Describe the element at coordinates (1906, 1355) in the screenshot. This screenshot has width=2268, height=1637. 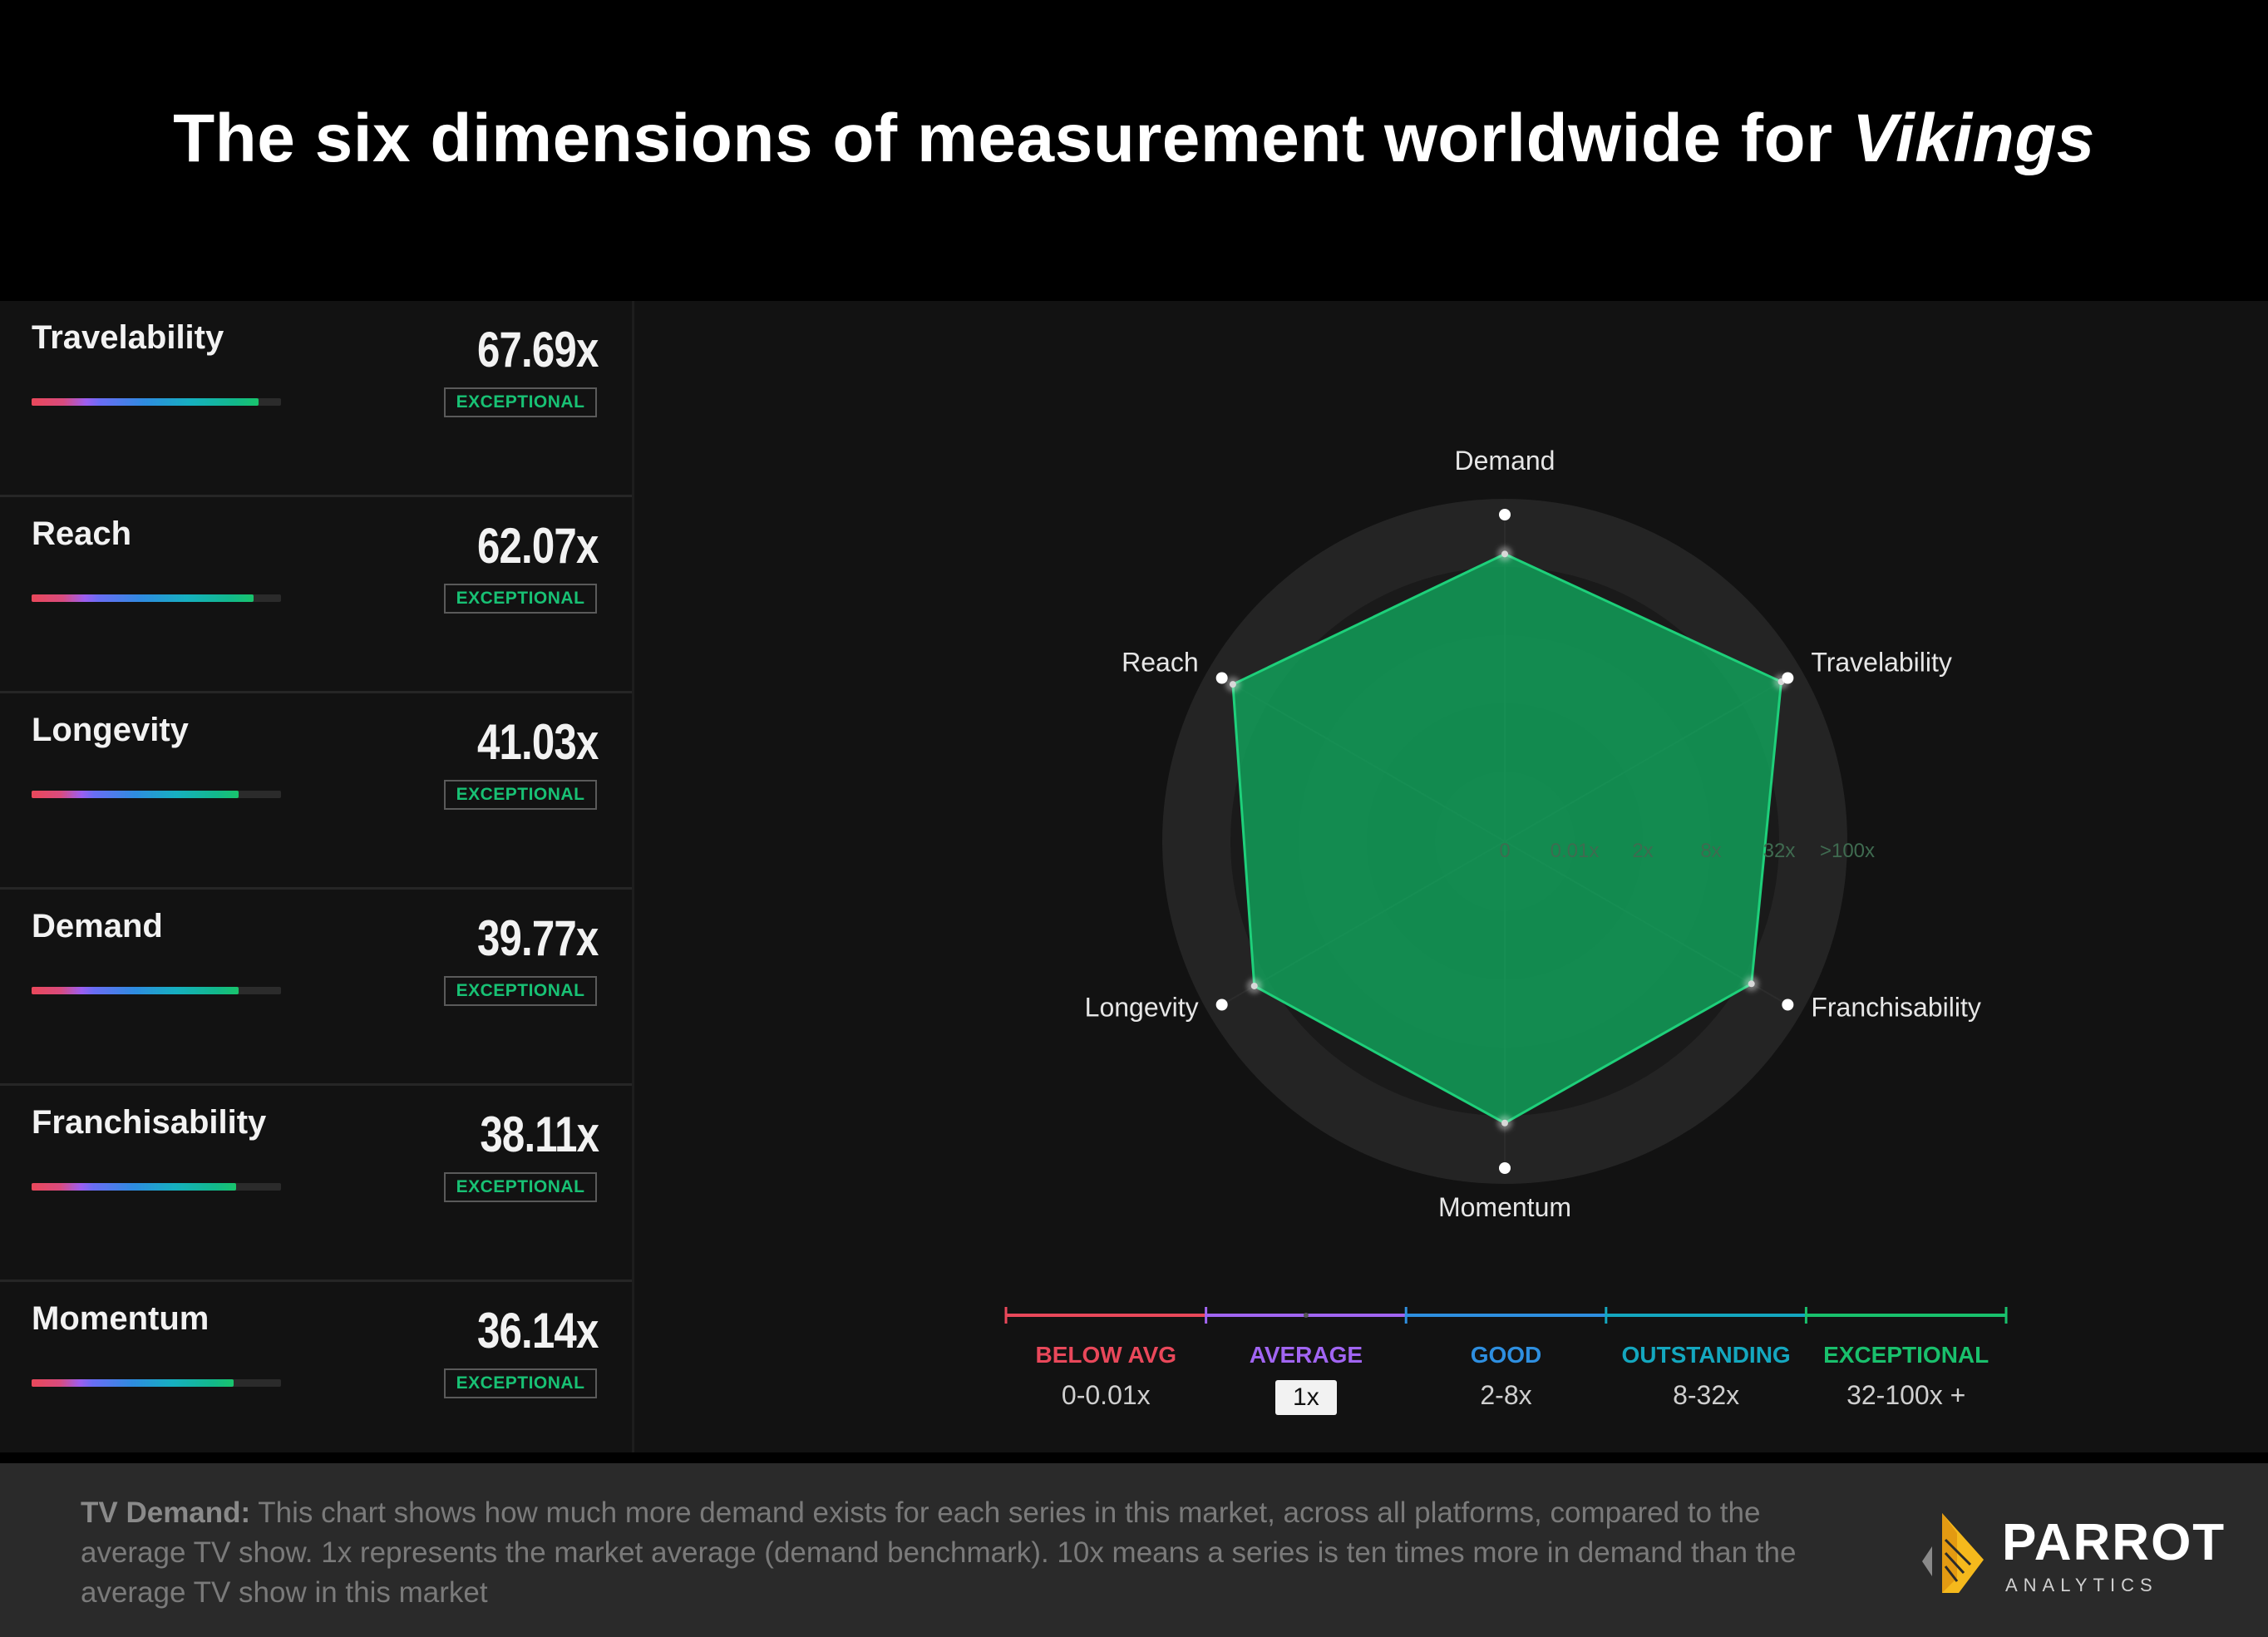
I see `legend-category-label: EXCEPTIONAL` at that location.